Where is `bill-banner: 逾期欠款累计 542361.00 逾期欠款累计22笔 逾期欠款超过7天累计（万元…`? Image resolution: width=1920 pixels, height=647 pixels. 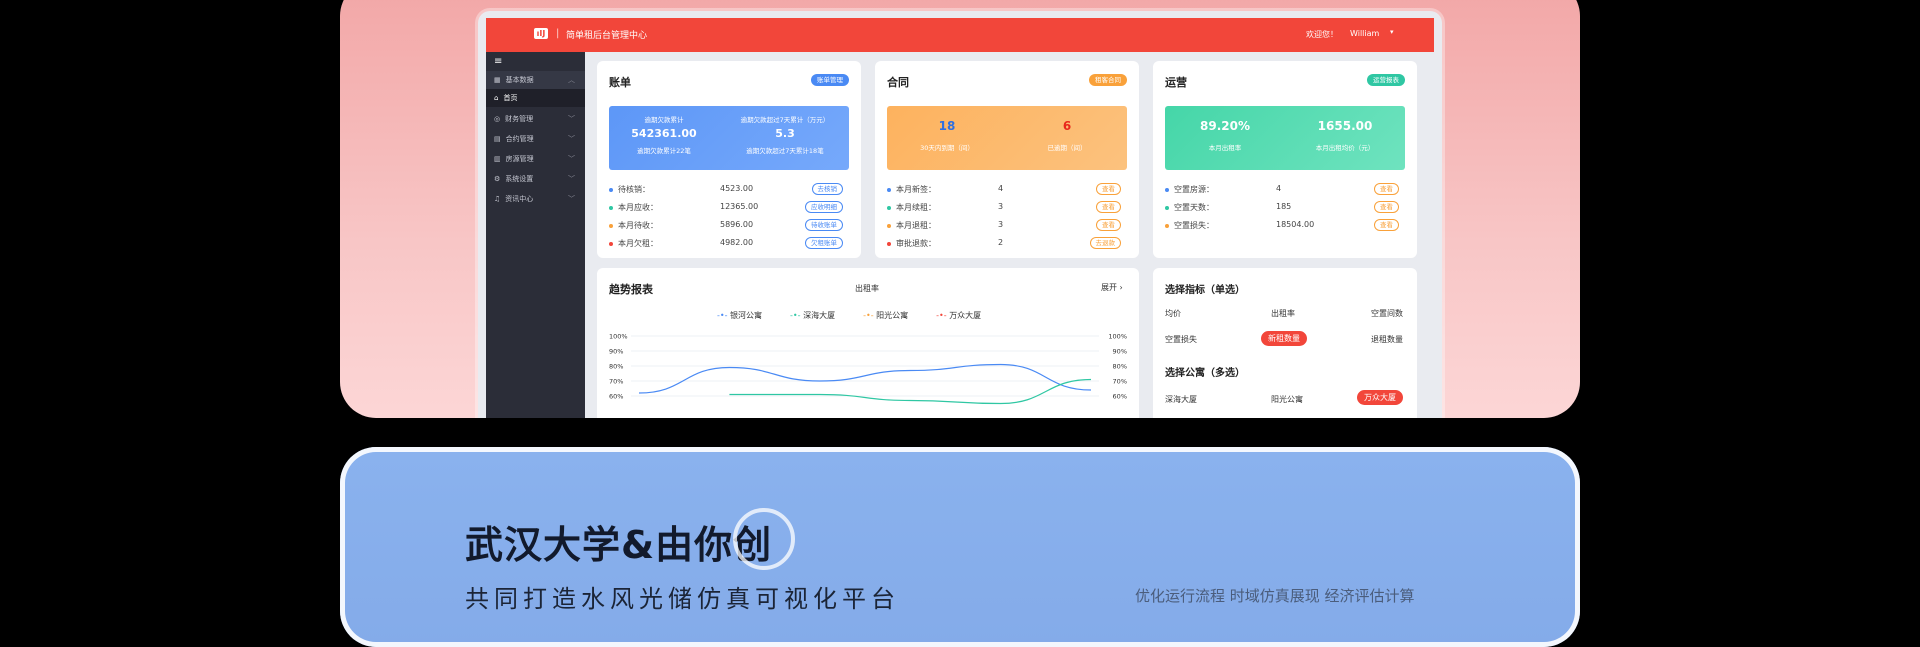
bill-banner: 逾期欠款累计 542361.00 逾期欠款累计22笔 逾期欠款超过7天累计（万元… is located at coordinates (729, 138).